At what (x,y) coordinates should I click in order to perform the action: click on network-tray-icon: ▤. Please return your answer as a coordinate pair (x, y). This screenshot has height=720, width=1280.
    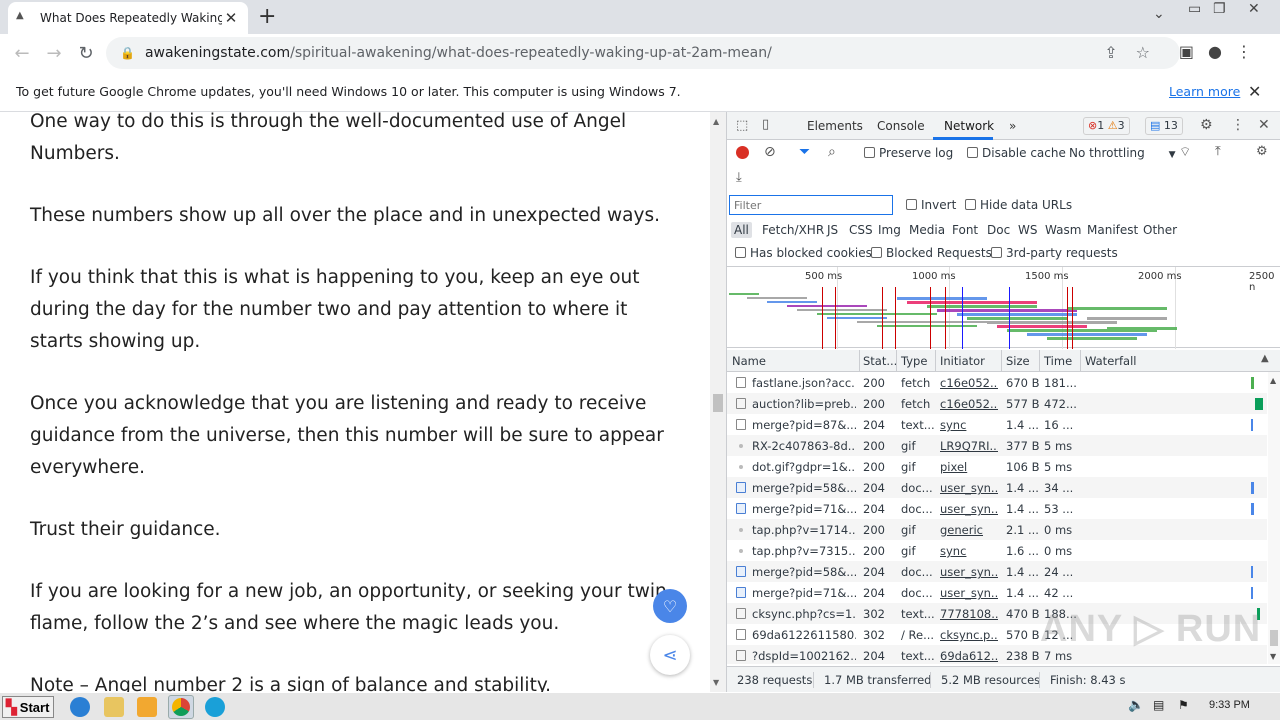
    Looking at the image, I should click on (1158, 705).